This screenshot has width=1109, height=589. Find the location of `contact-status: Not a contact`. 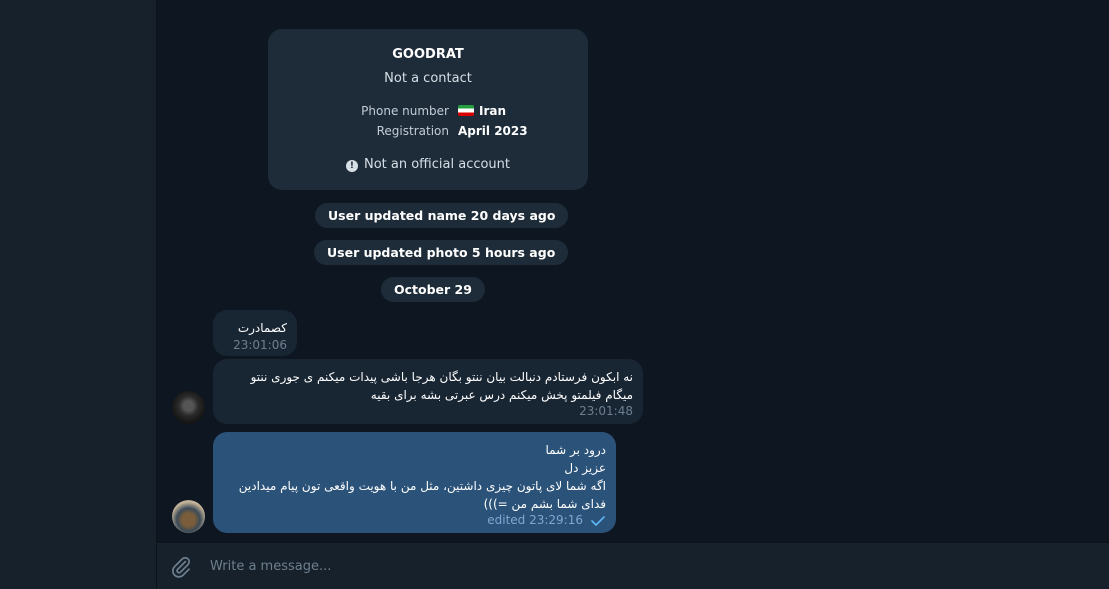

contact-status: Not a contact is located at coordinates (428, 78).